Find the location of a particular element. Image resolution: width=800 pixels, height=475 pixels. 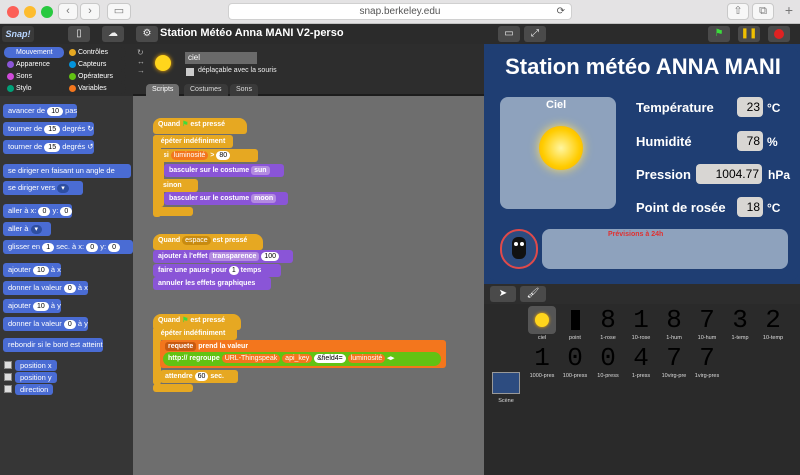

file-icon: ▯ is located at coordinates (79, 34).